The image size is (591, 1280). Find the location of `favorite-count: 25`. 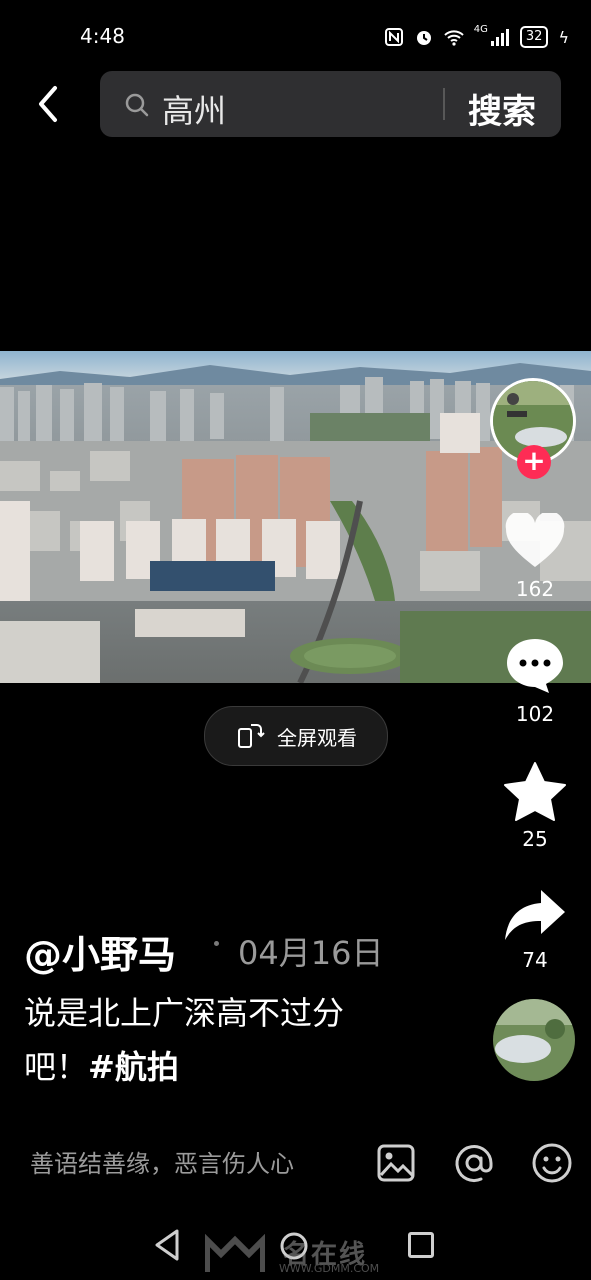

favorite-count: 25 is located at coordinates (535, 839).